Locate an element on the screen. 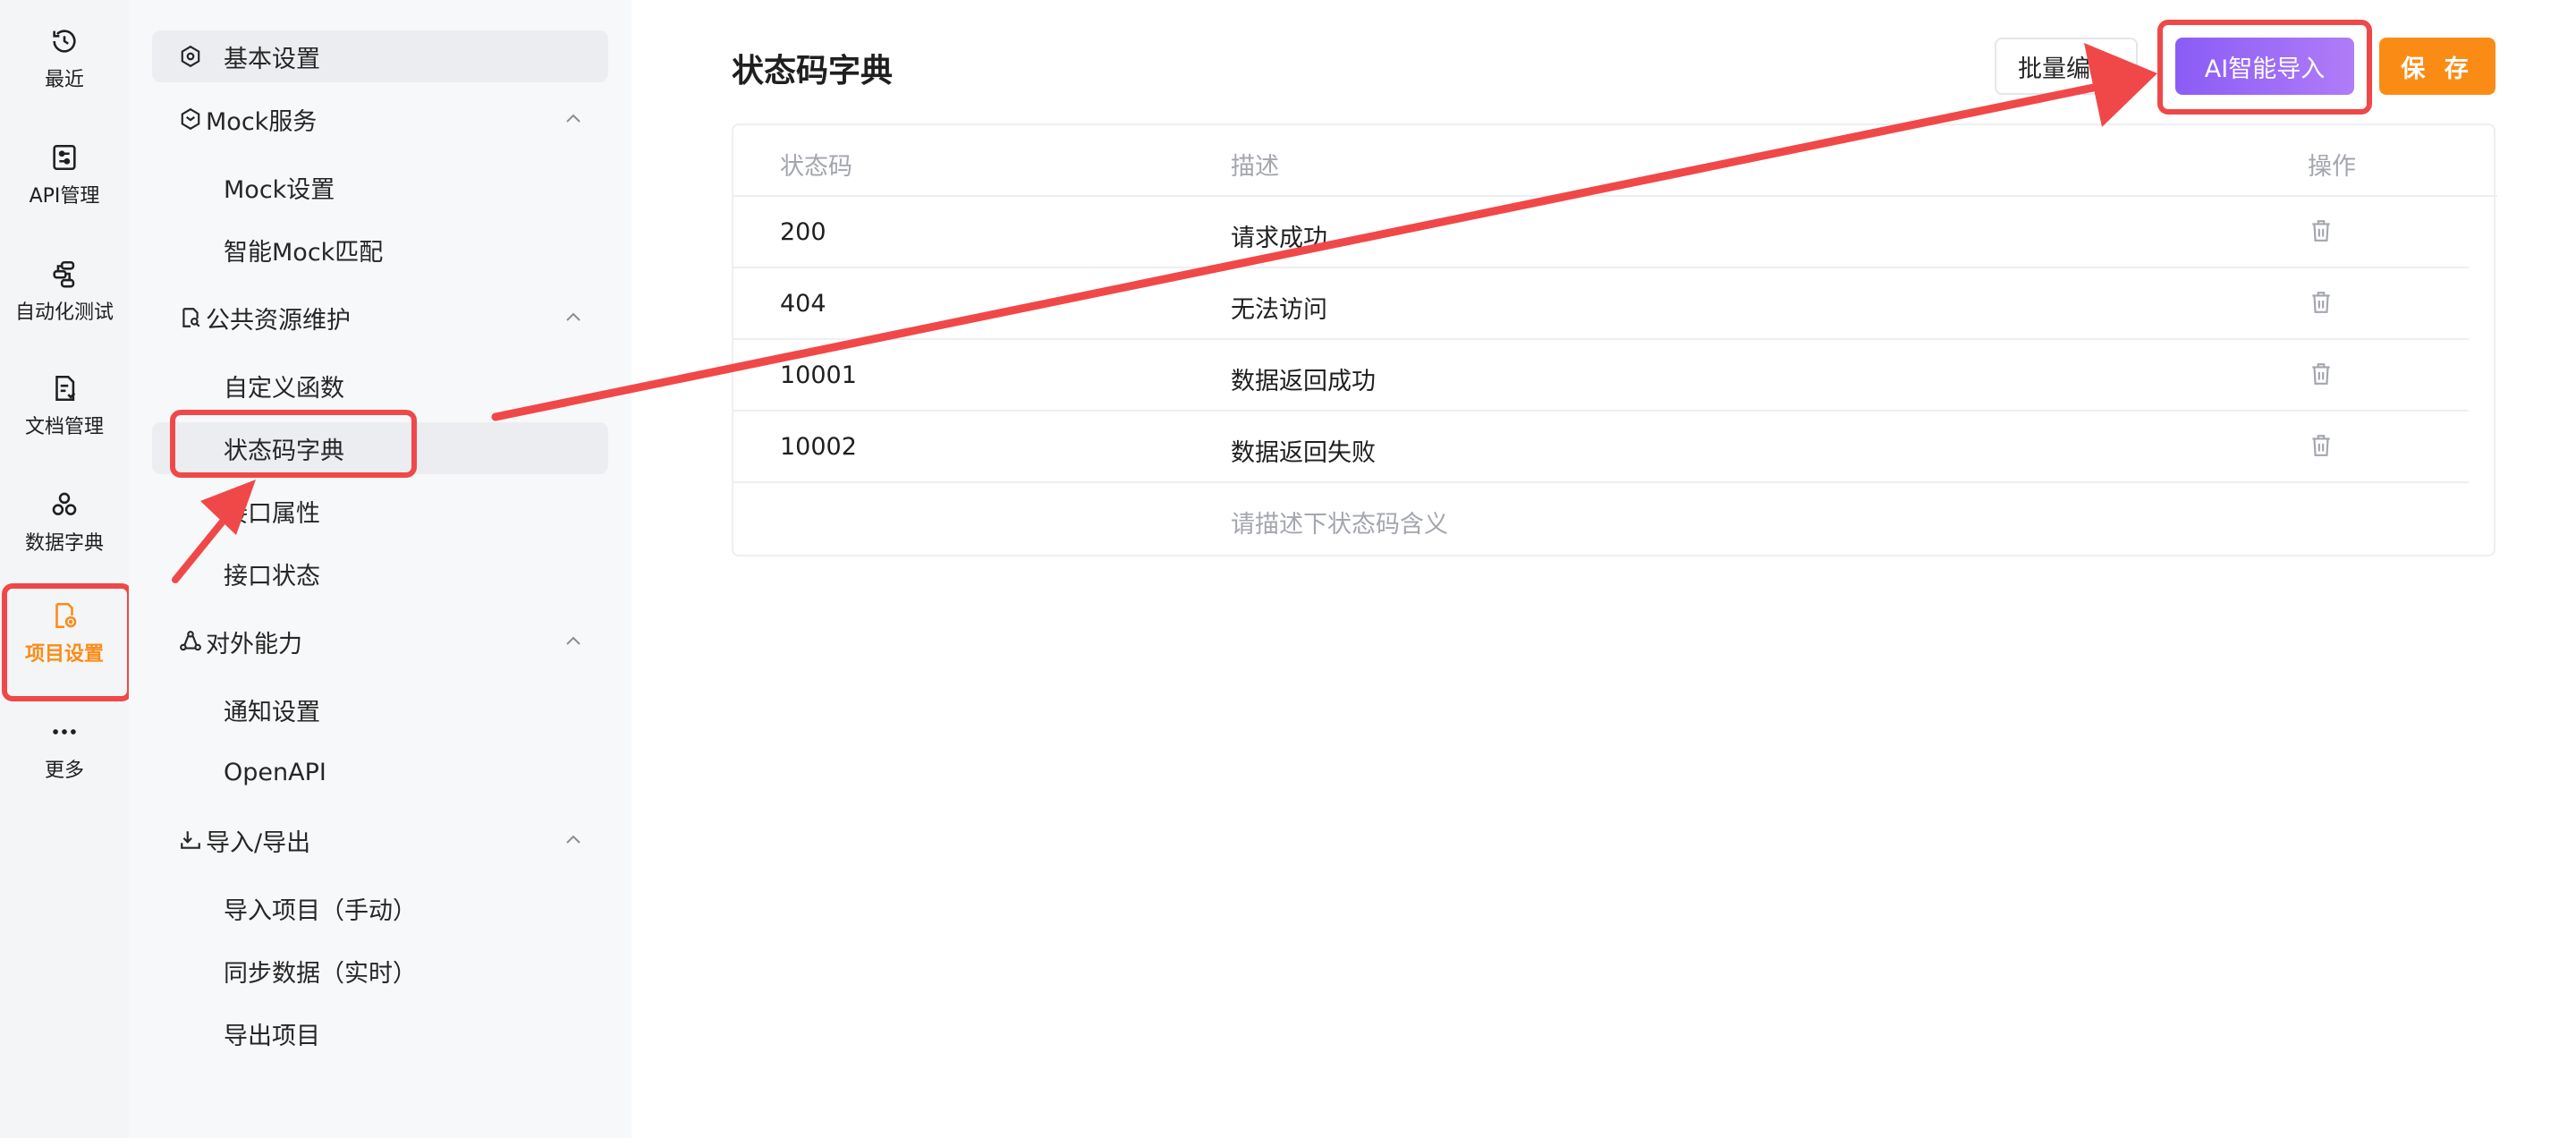  menu-item-label: OpenAPI is located at coordinates (275, 772).